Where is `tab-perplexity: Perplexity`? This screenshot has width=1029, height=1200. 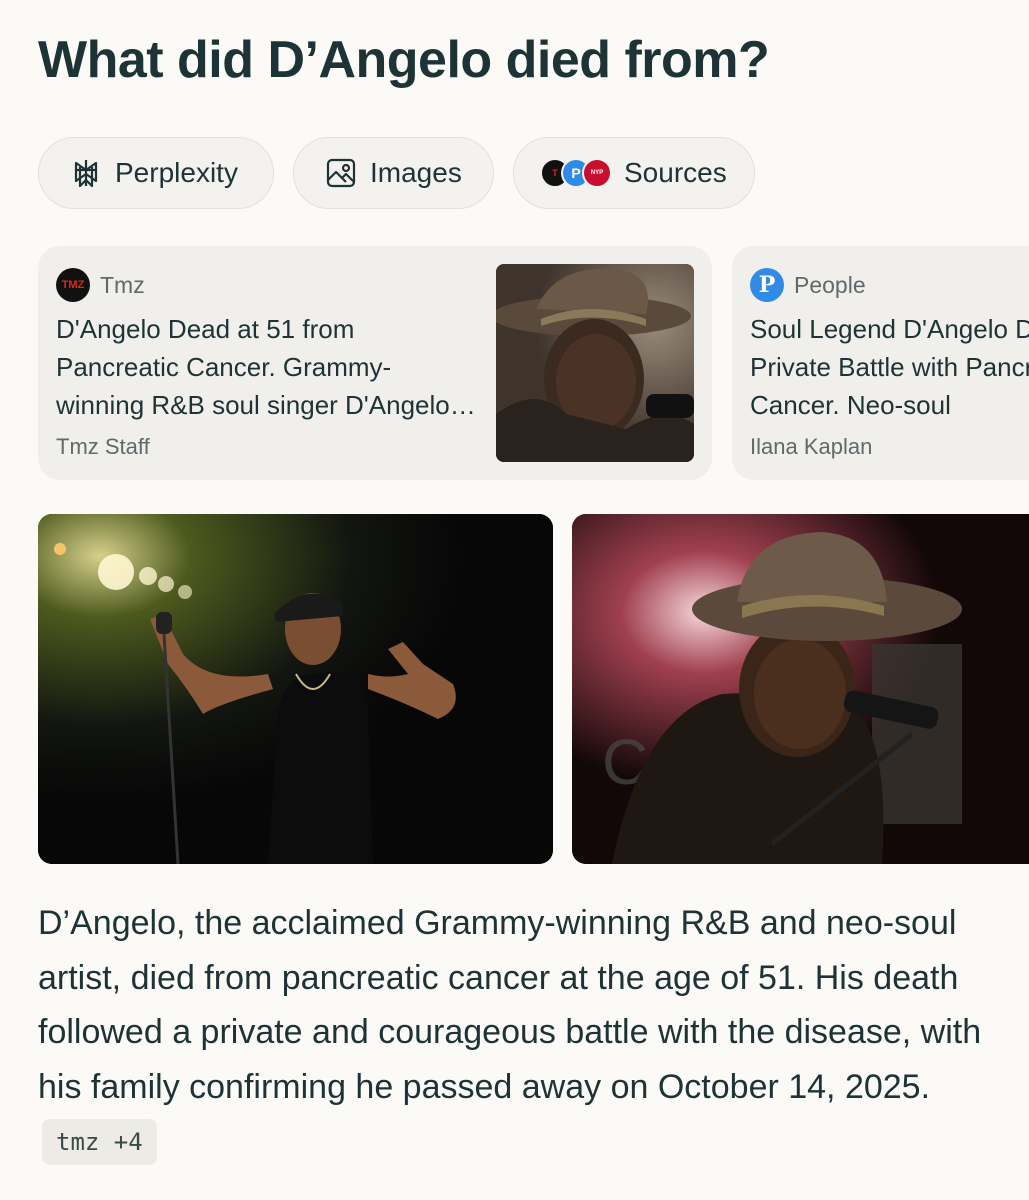
tab-perplexity: Perplexity is located at coordinates (156, 173).